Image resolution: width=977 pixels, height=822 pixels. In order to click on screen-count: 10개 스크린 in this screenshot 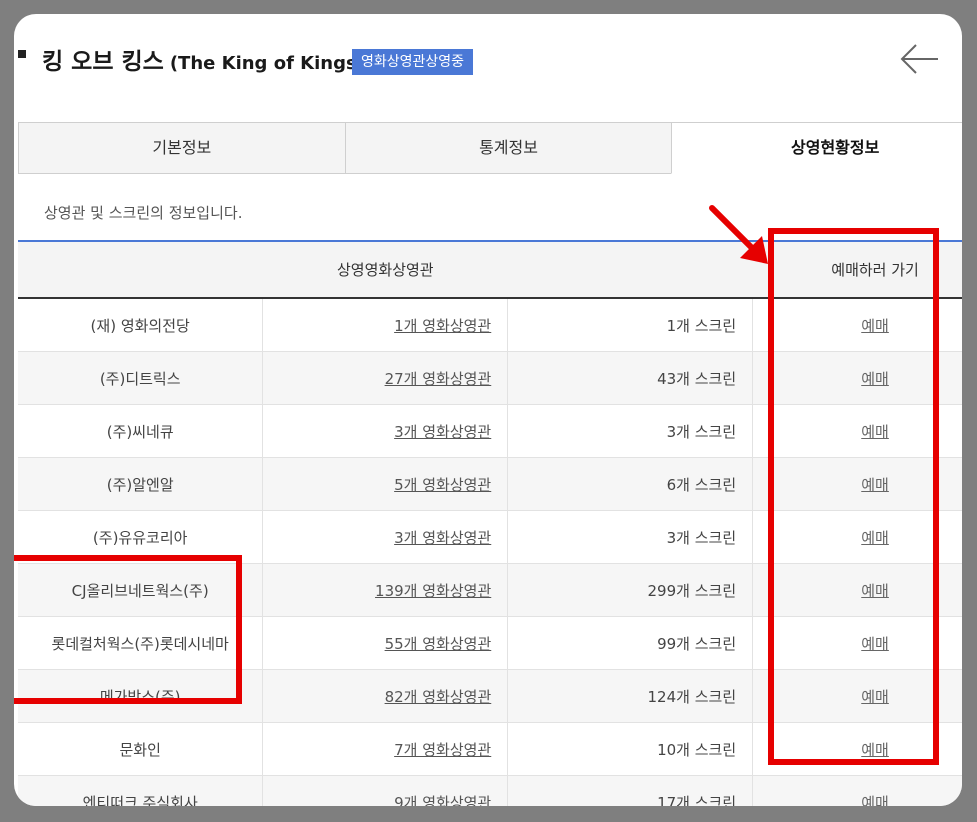, I will do `click(630, 749)`.